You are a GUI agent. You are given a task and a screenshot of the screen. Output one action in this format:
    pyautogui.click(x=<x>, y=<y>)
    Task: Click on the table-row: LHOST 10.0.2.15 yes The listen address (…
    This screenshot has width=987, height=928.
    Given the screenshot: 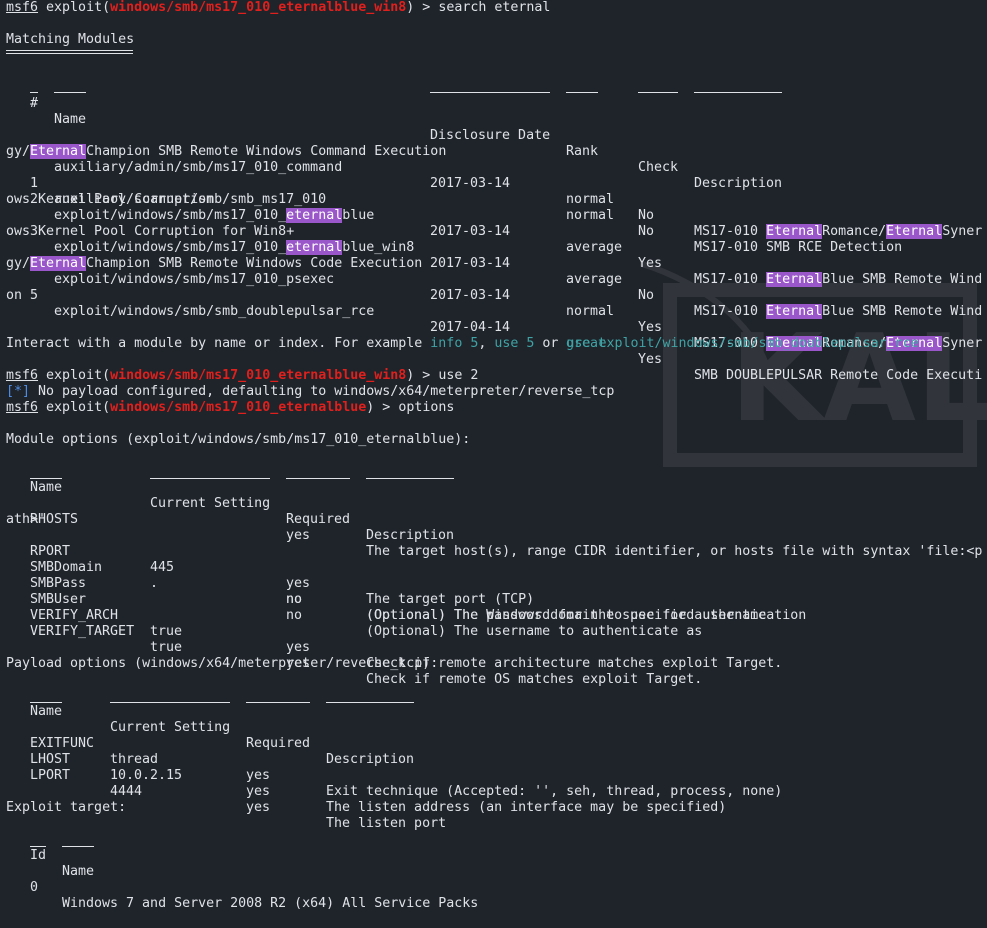 What is the action you would take?
    pyautogui.click(x=378, y=783)
    